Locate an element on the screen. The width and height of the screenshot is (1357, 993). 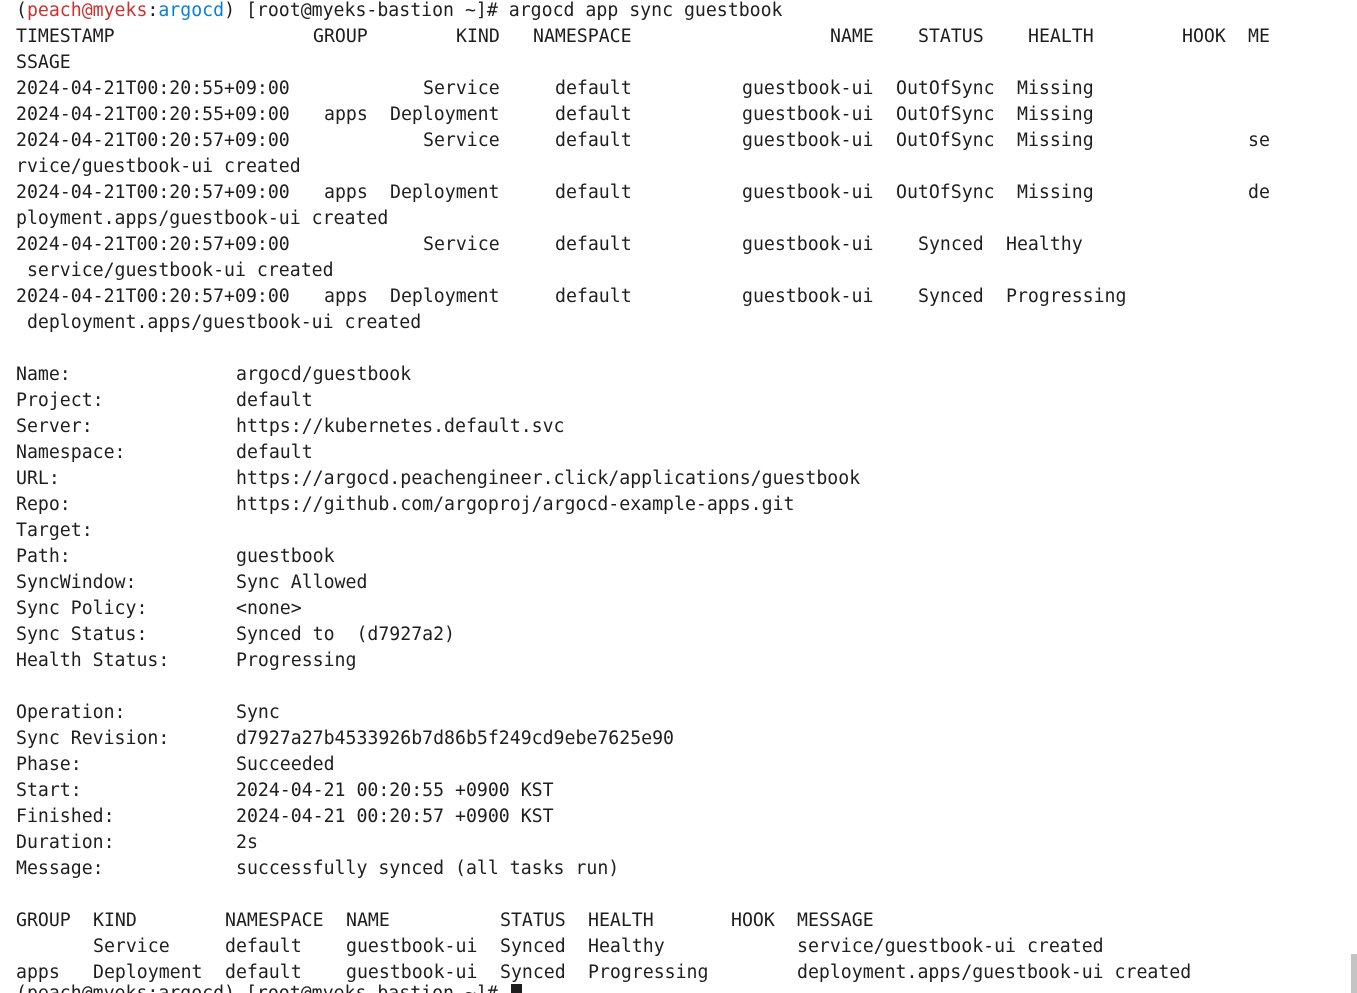
info-value: Sync Allowed is located at coordinates (302, 582).